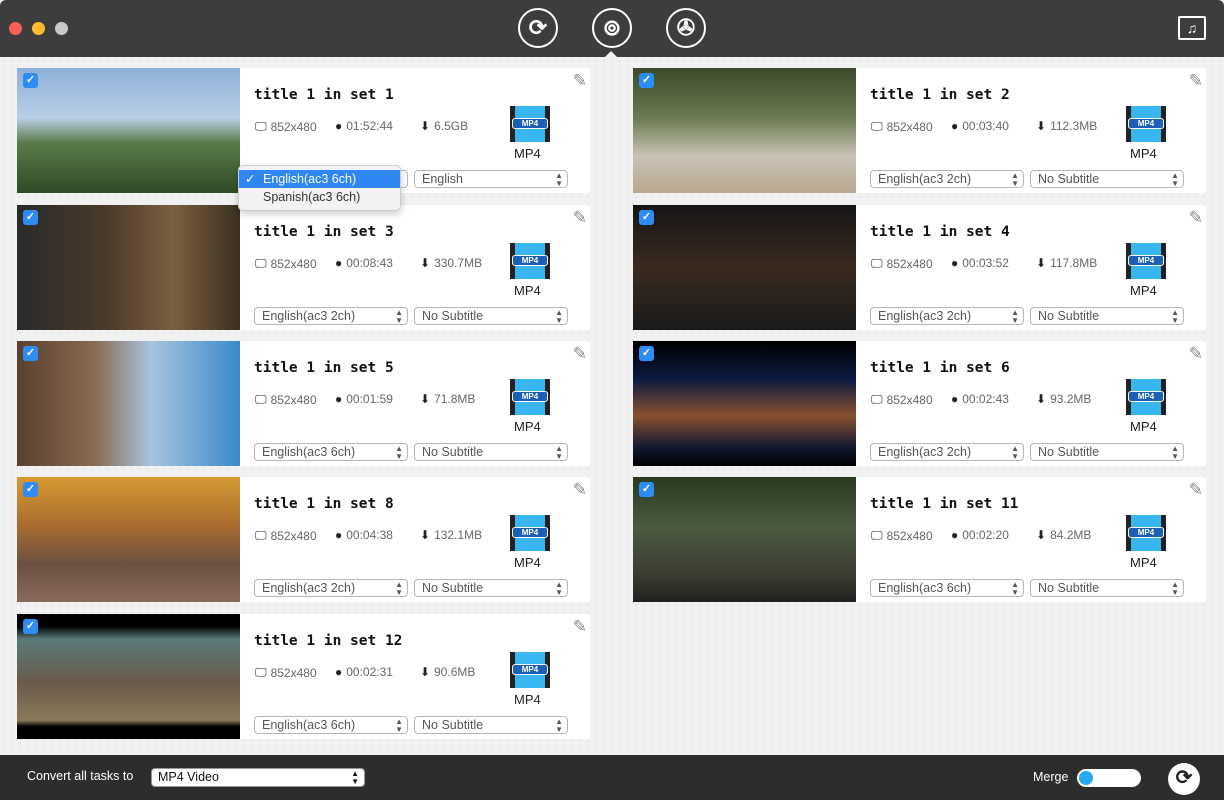 The width and height of the screenshot is (1224, 800). Describe the element at coordinates (612, 28) in the screenshot. I see `rip-disc-tab-icon: ⊚` at that location.